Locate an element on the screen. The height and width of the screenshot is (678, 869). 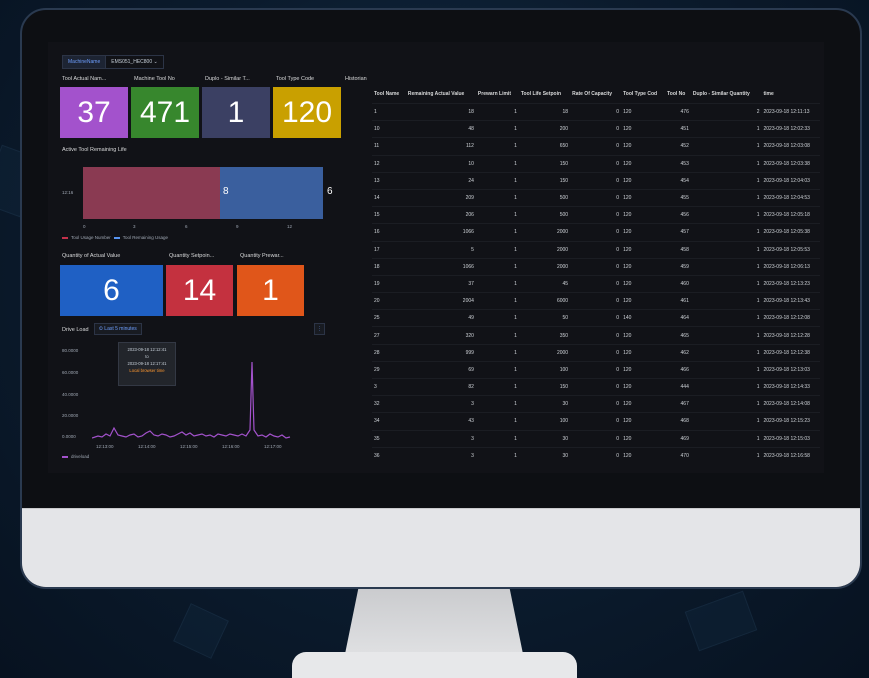
x-tick: 12:15:00 is located at coordinates (189, 446).